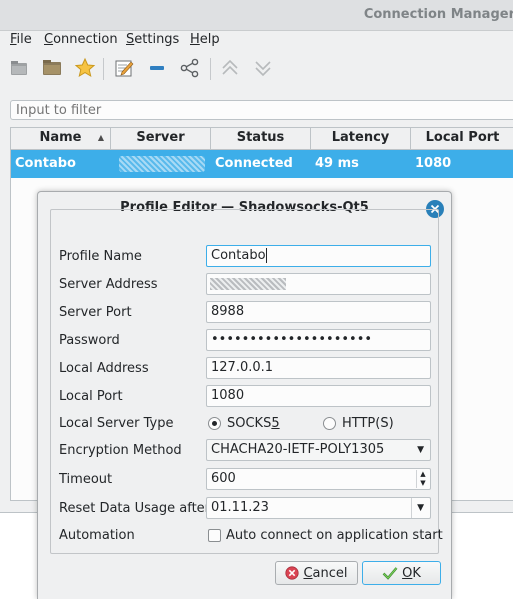 The height and width of the screenshot is (599, 513). I want to click on menu-file: File, so click(21, 39).